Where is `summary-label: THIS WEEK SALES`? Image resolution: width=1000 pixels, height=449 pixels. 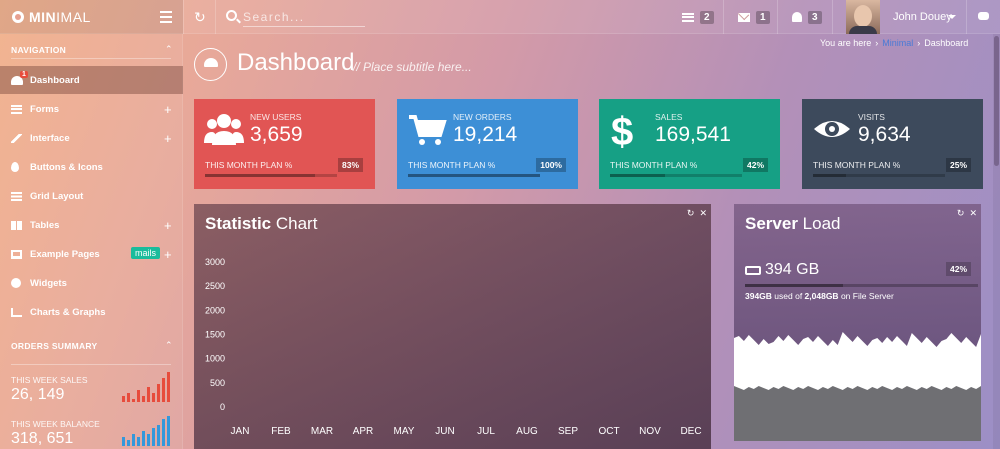 summary-label: THIS WEEK SALES is located at coordinates (49, 380).